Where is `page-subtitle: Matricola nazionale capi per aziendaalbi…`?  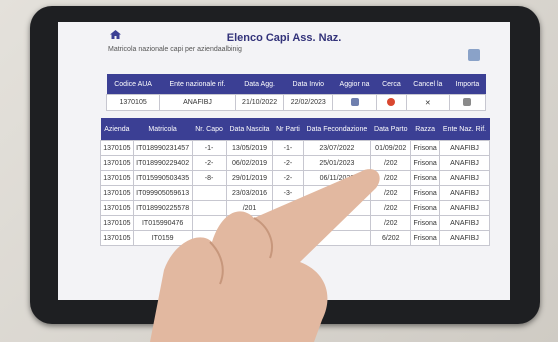
page-subtitle: Matricola nazionale capi per aziendaalbi… is located at coordinates (175, 49).